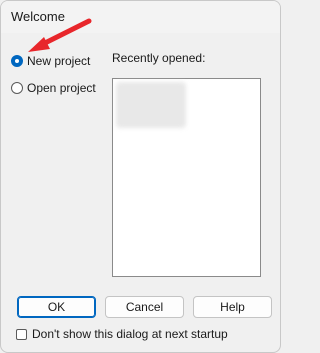 The height and width of the screenshot is (353, 320). What do you see at coordinates (56, 307) in the screenshot?
I see `ok-button: OK` at bounding box center [56, 307].